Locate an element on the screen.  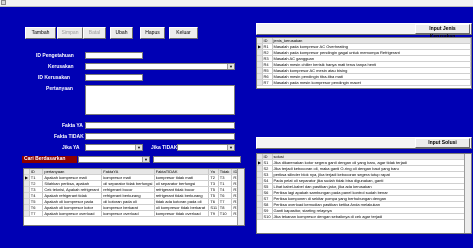
kerusakan-label: Kerusakan is located at coordinates (61, 67).